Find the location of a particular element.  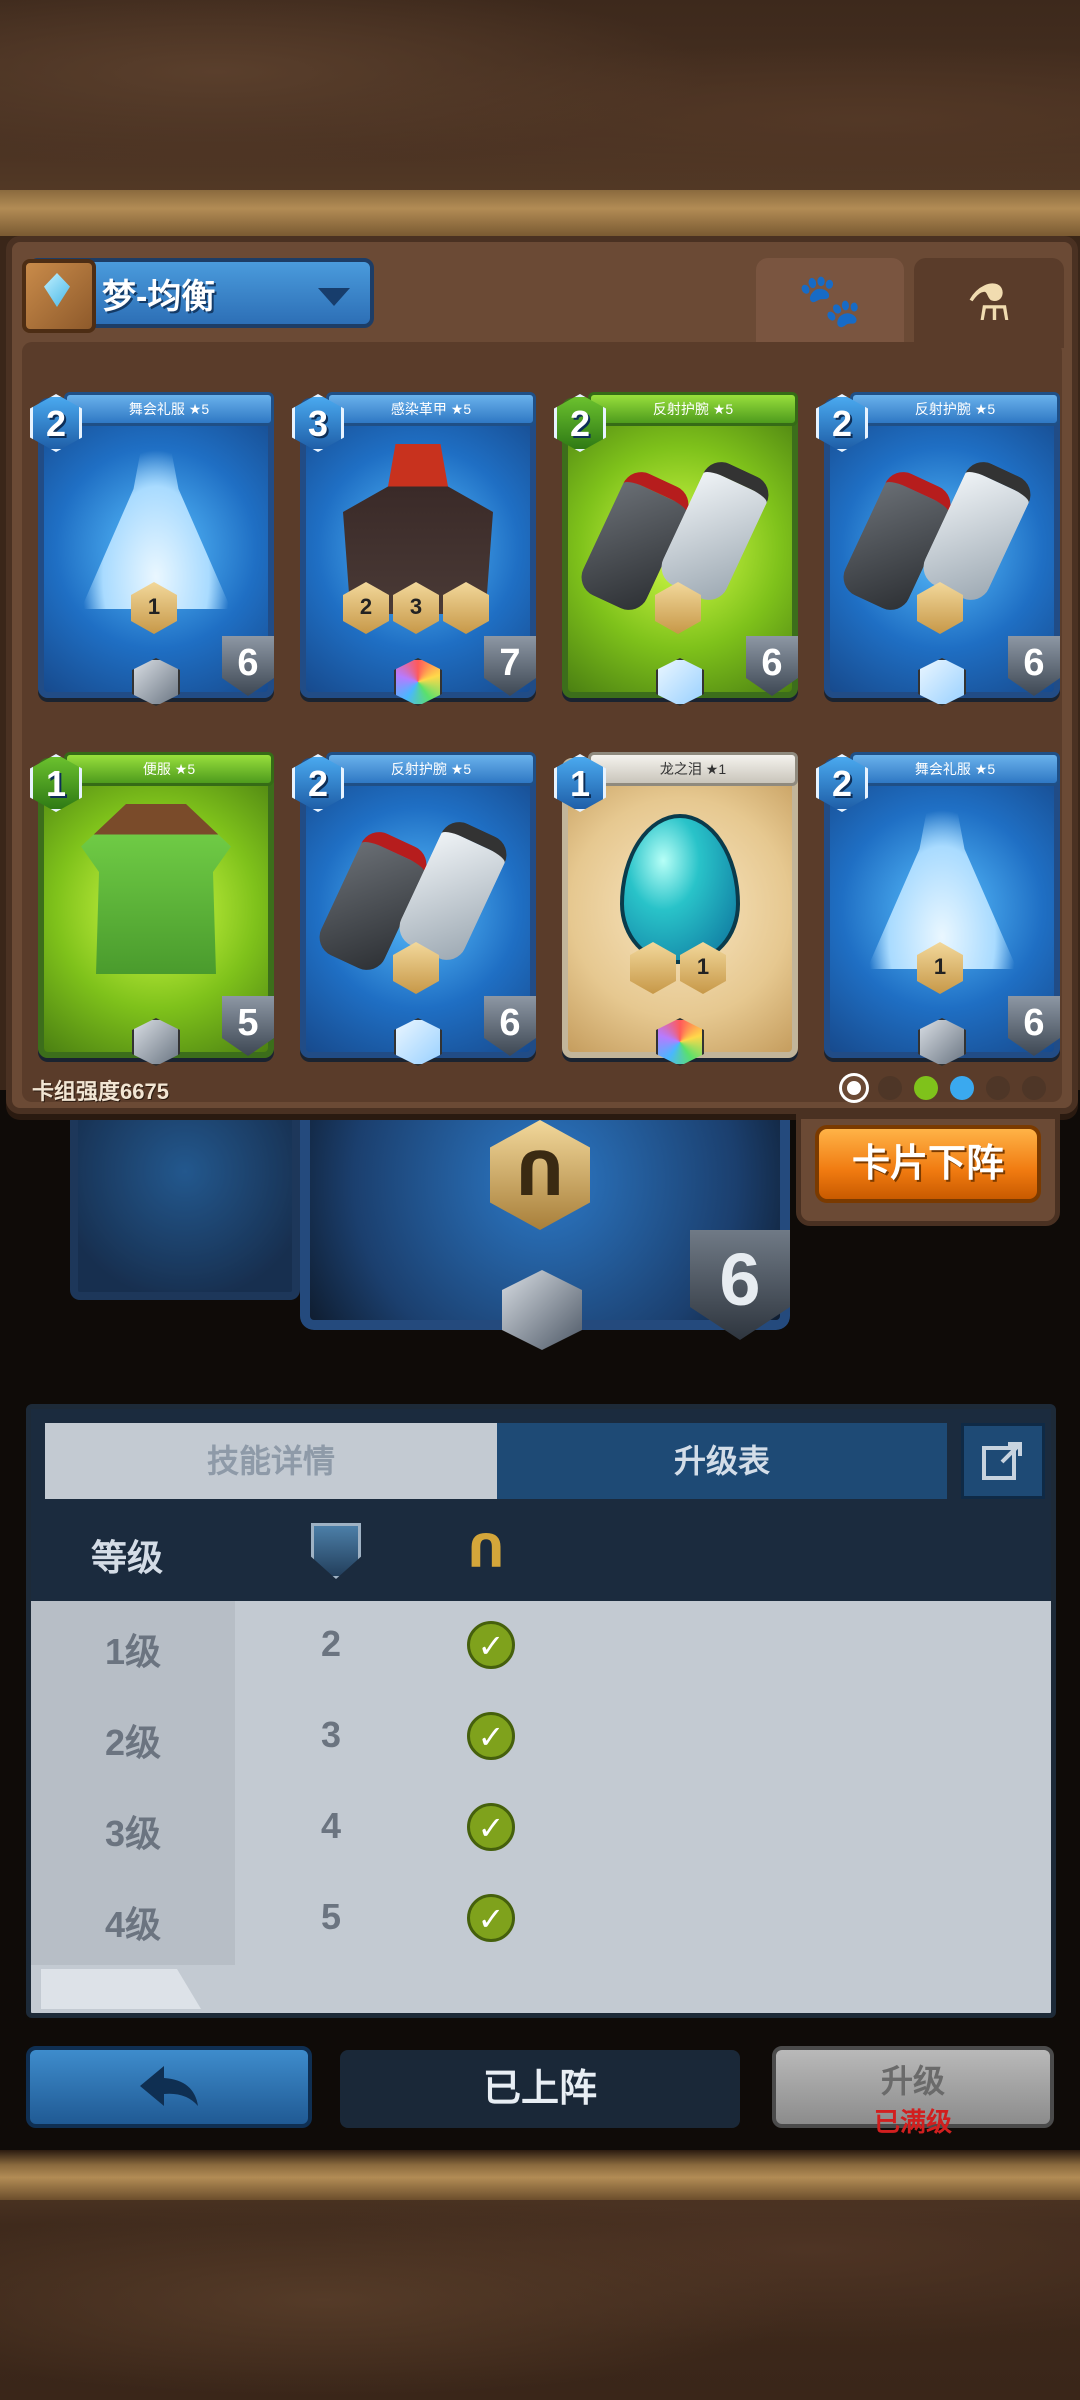

preview-card-secondary is located at coordinates (185, 1210).